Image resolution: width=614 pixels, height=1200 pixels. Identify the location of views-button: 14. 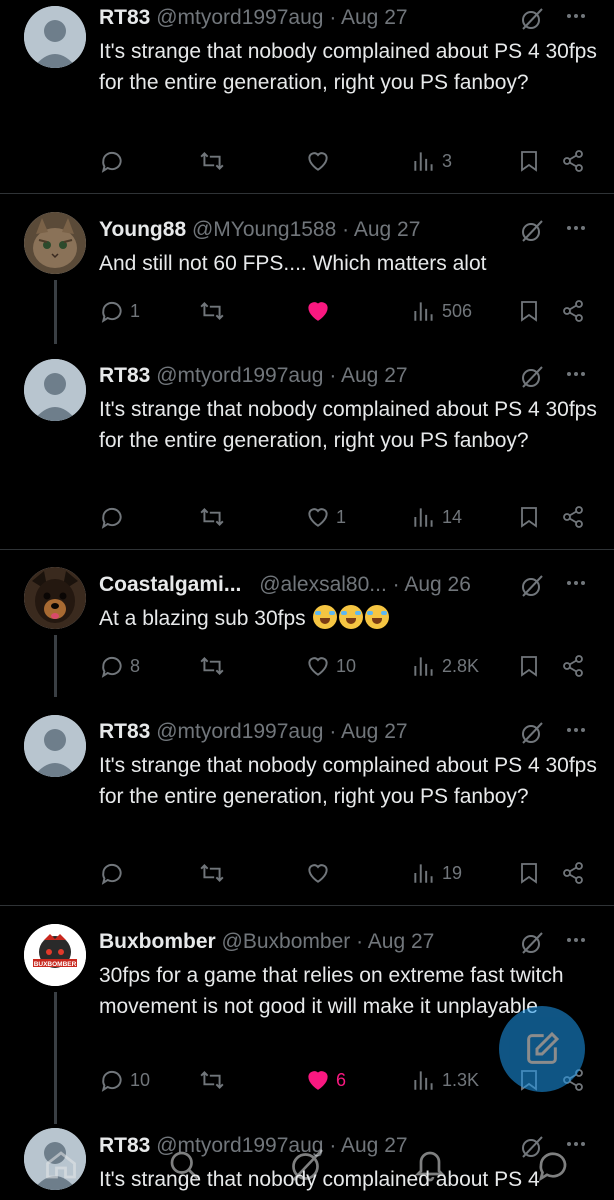
(436, 517).